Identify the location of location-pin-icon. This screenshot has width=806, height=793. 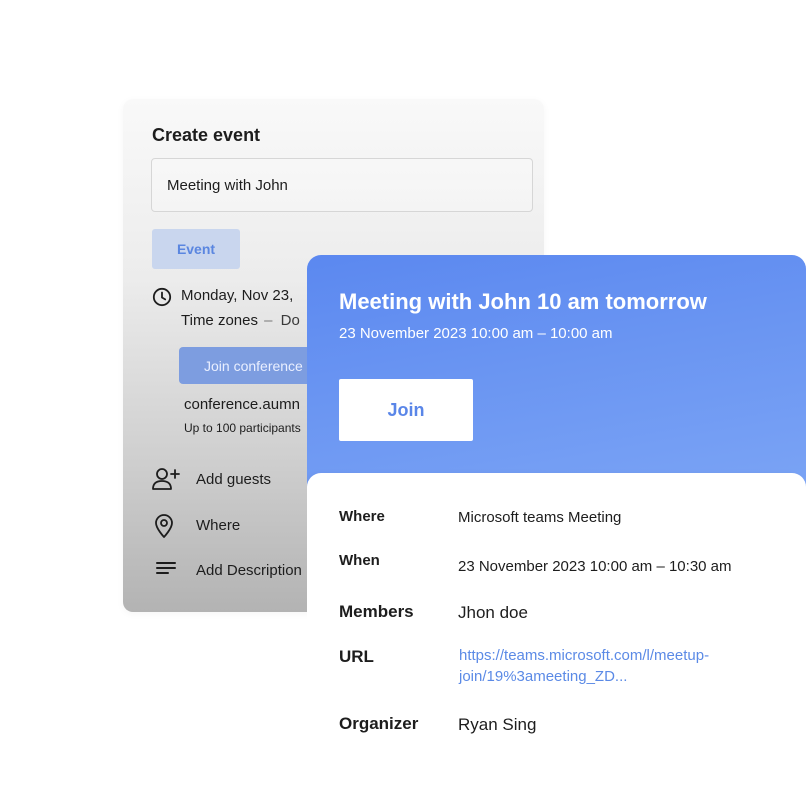
(164, 526).